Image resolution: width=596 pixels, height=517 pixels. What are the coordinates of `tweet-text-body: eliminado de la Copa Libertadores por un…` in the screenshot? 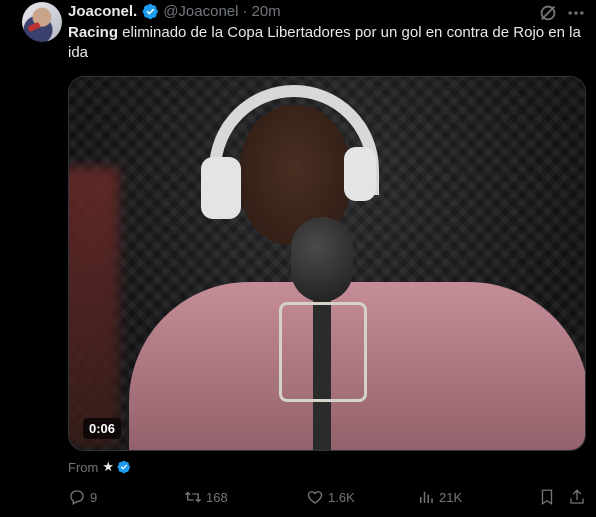 It's located at (324, 42).